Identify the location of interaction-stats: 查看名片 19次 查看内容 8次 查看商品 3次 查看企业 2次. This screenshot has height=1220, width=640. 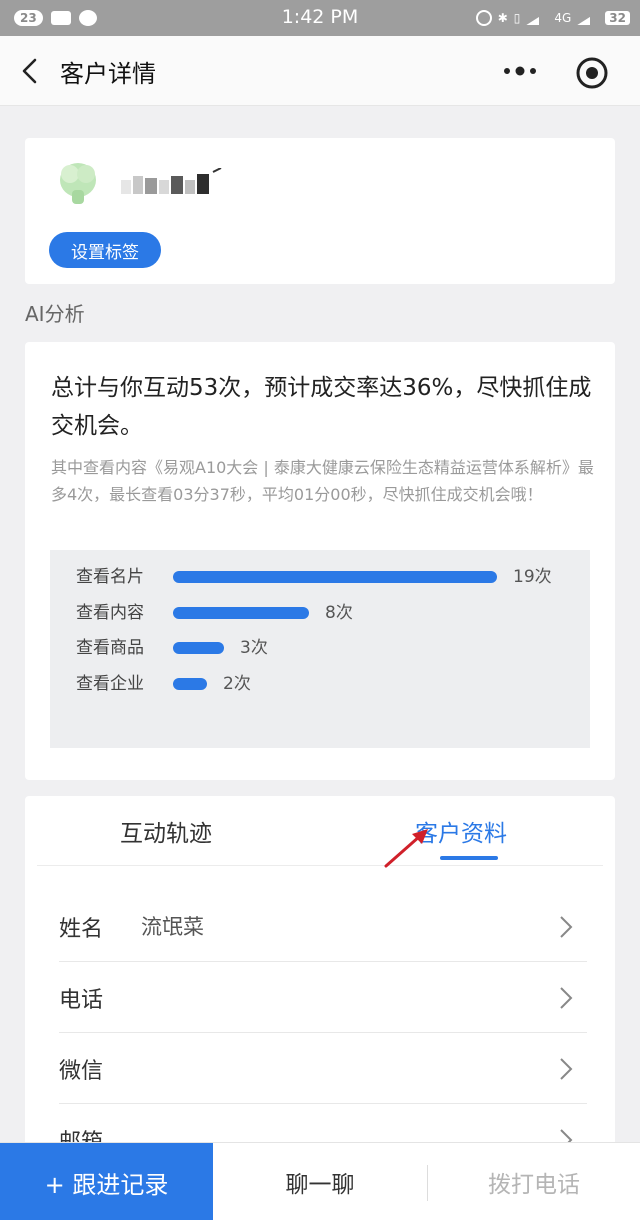
(320, 649).